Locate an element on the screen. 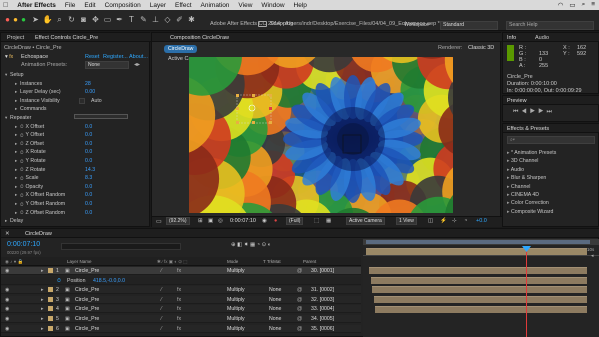 This screenshot has height=337, width=599. list-icon: ≡ is located at coordinates (593, 5).